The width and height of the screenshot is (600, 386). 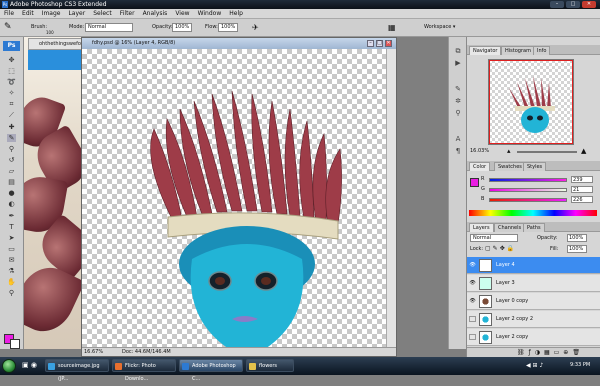 I want to click on navigator-zoom: 16.03%, so click(x=479, y=151).